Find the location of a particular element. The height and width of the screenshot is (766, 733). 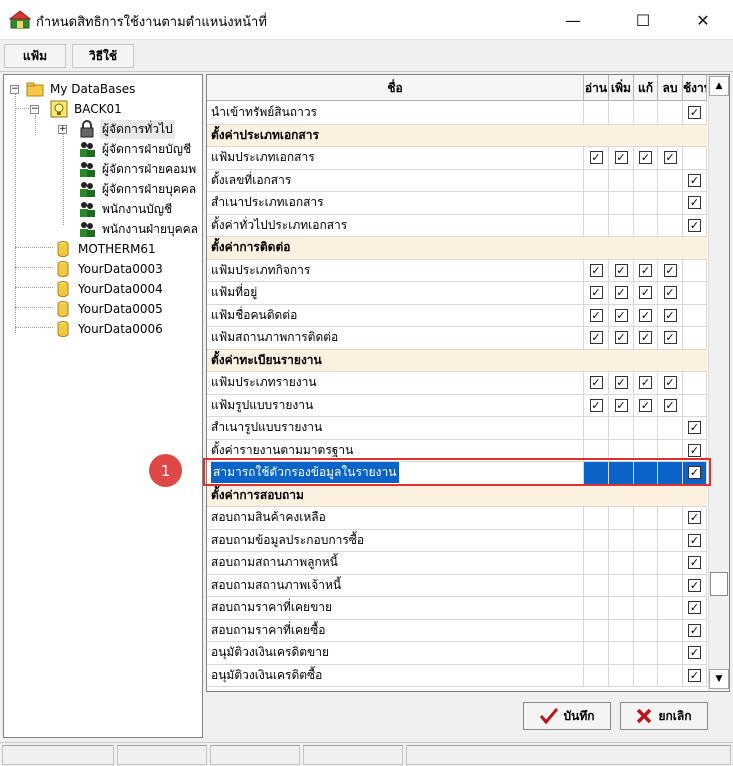

table-row: อนุมัติวงเงินเครดิตซื้อ ✓ is located at coordinates (457, 675).